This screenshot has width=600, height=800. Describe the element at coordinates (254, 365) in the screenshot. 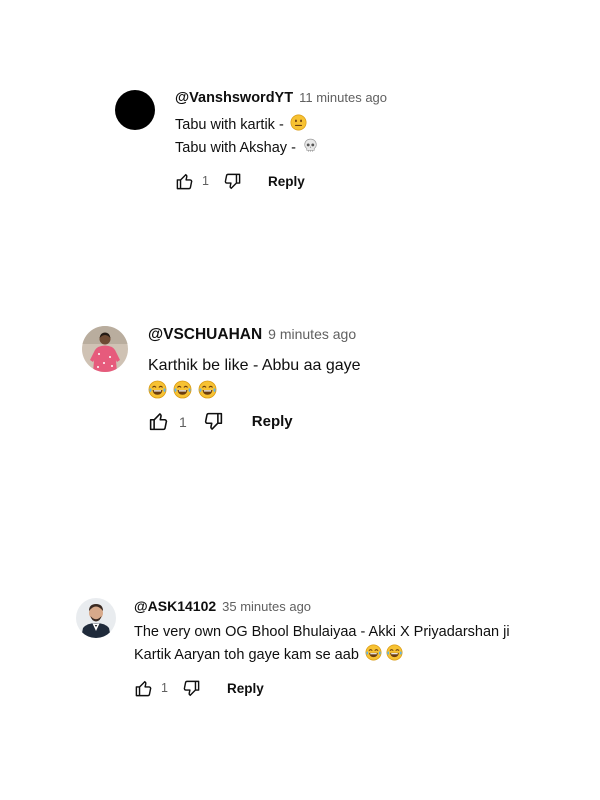

I see `comment-line: Karthik be like - Abbu aa gaye` at that location.